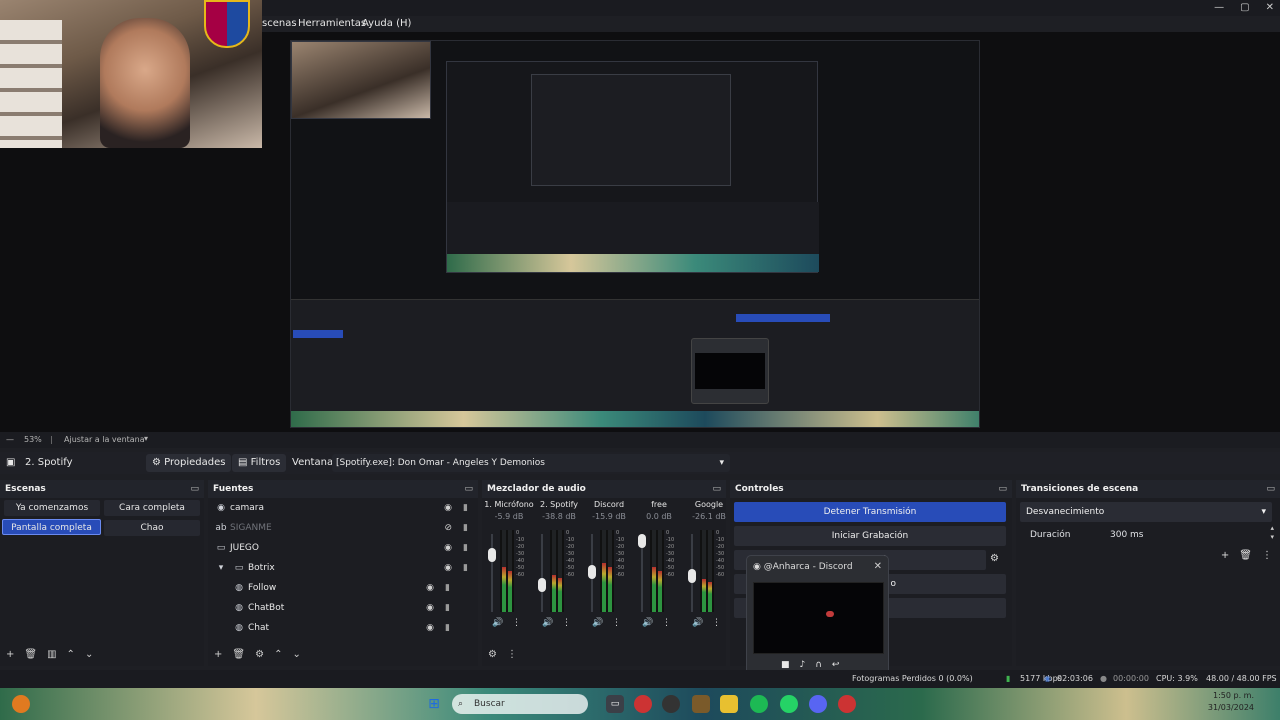  I want to click on discord-icon, so click(818, 704).